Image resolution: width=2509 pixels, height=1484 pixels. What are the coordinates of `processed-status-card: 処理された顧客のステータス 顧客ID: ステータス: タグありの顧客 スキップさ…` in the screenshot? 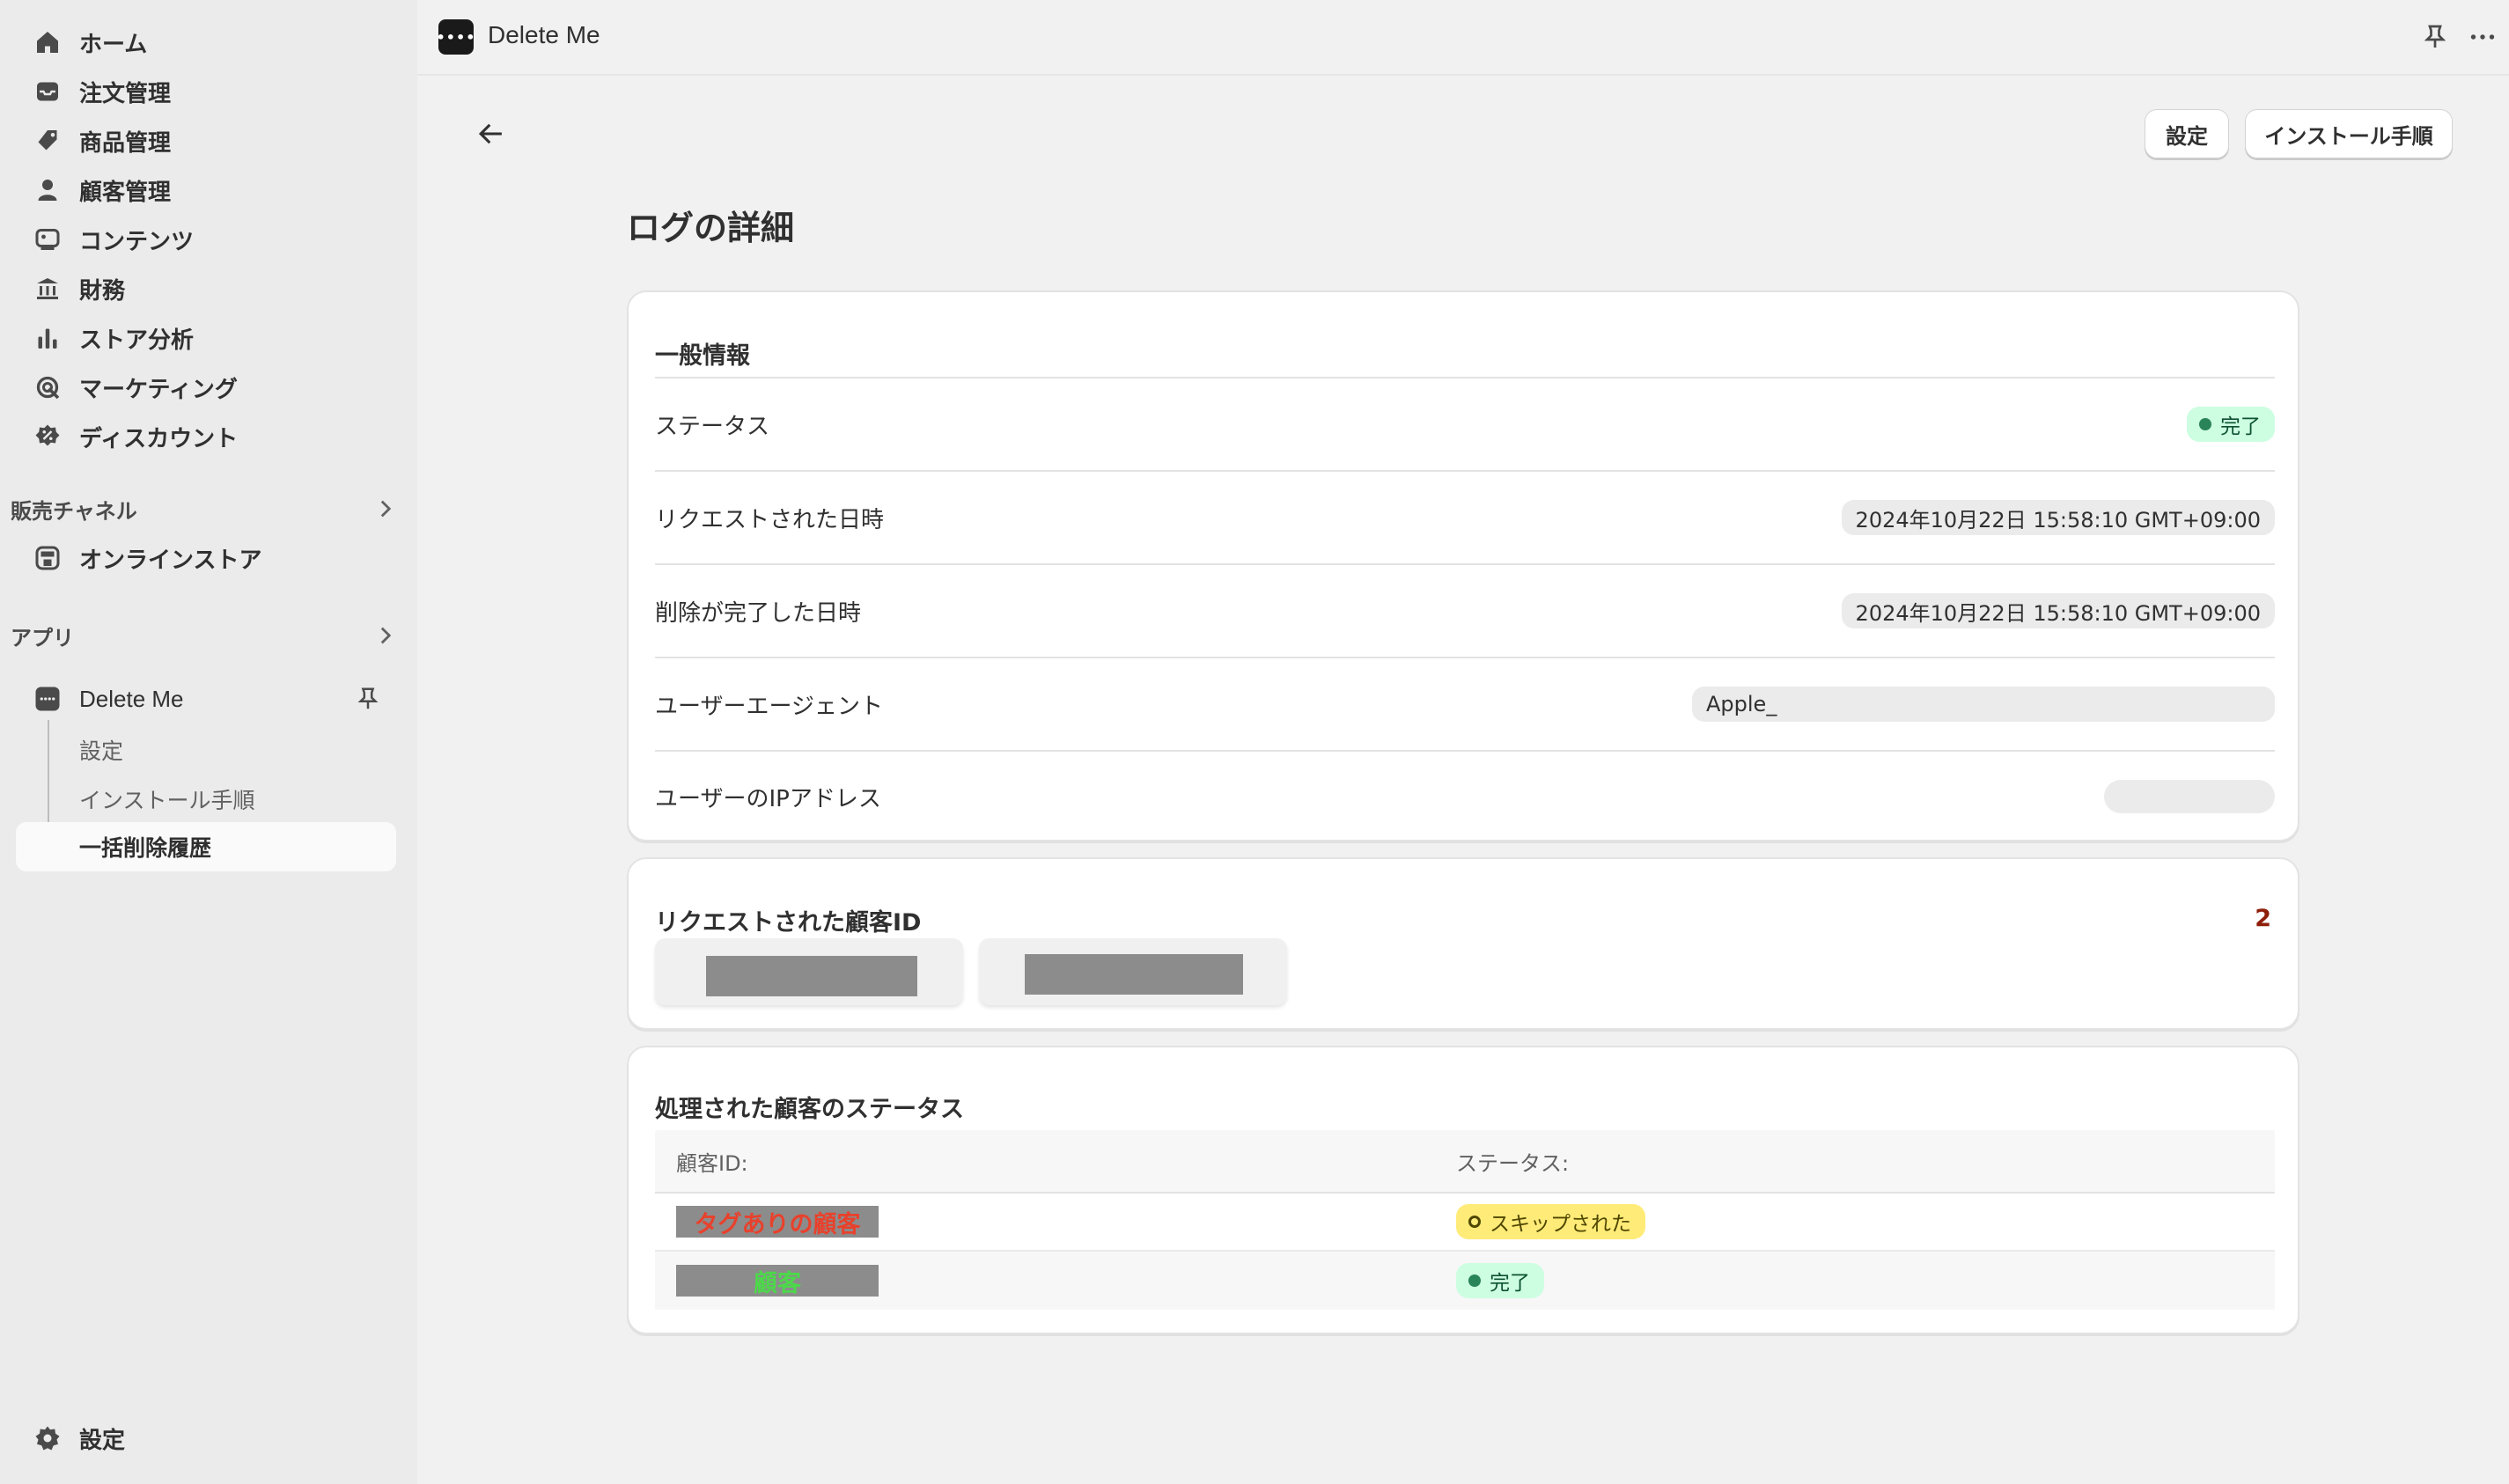 It's located at (1463, 1190).